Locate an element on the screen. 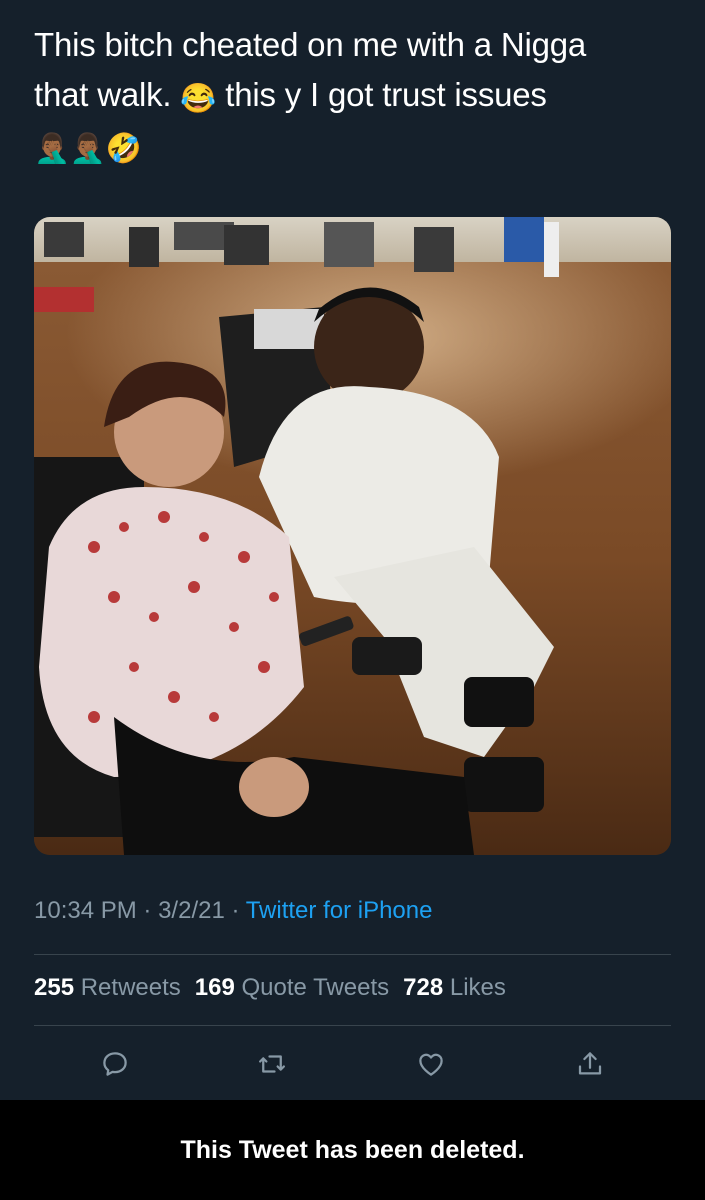 The height and width of the screenshot is (1200, 705). retweets-stat: 255 Retweets is located at coordinates (107, 987).